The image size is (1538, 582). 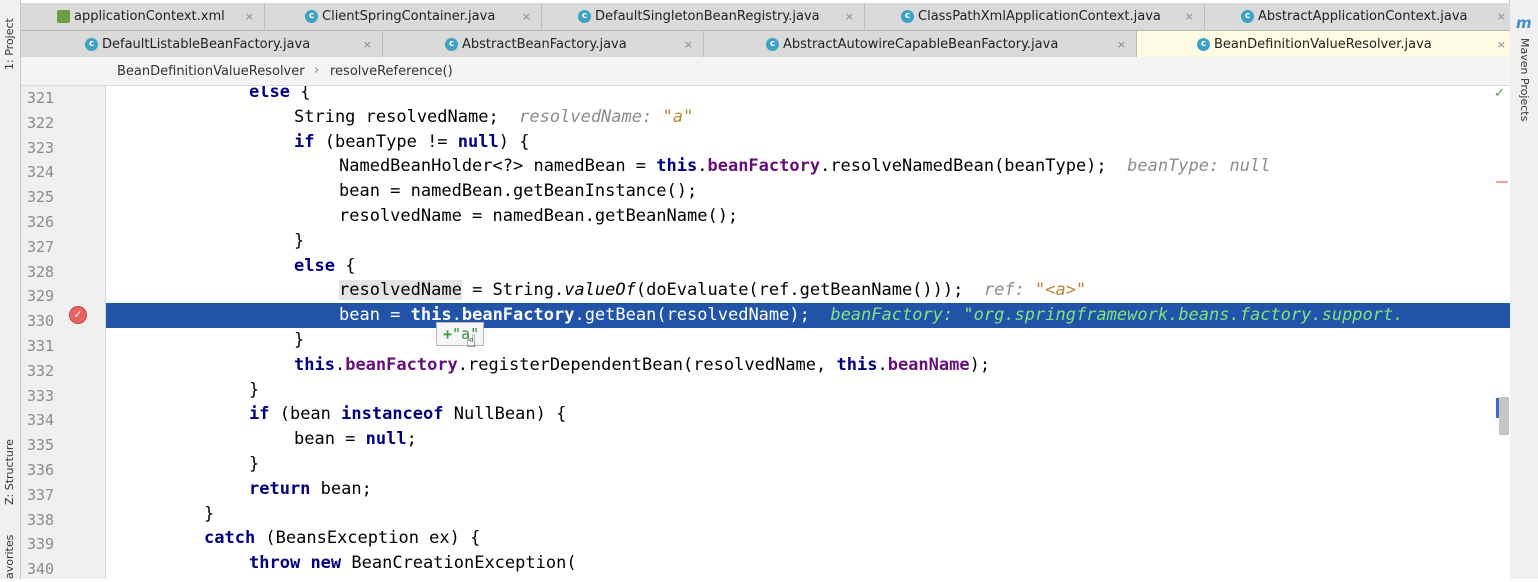 I want to click on selected-variable: resolvedName, so click(x=400, y=290).